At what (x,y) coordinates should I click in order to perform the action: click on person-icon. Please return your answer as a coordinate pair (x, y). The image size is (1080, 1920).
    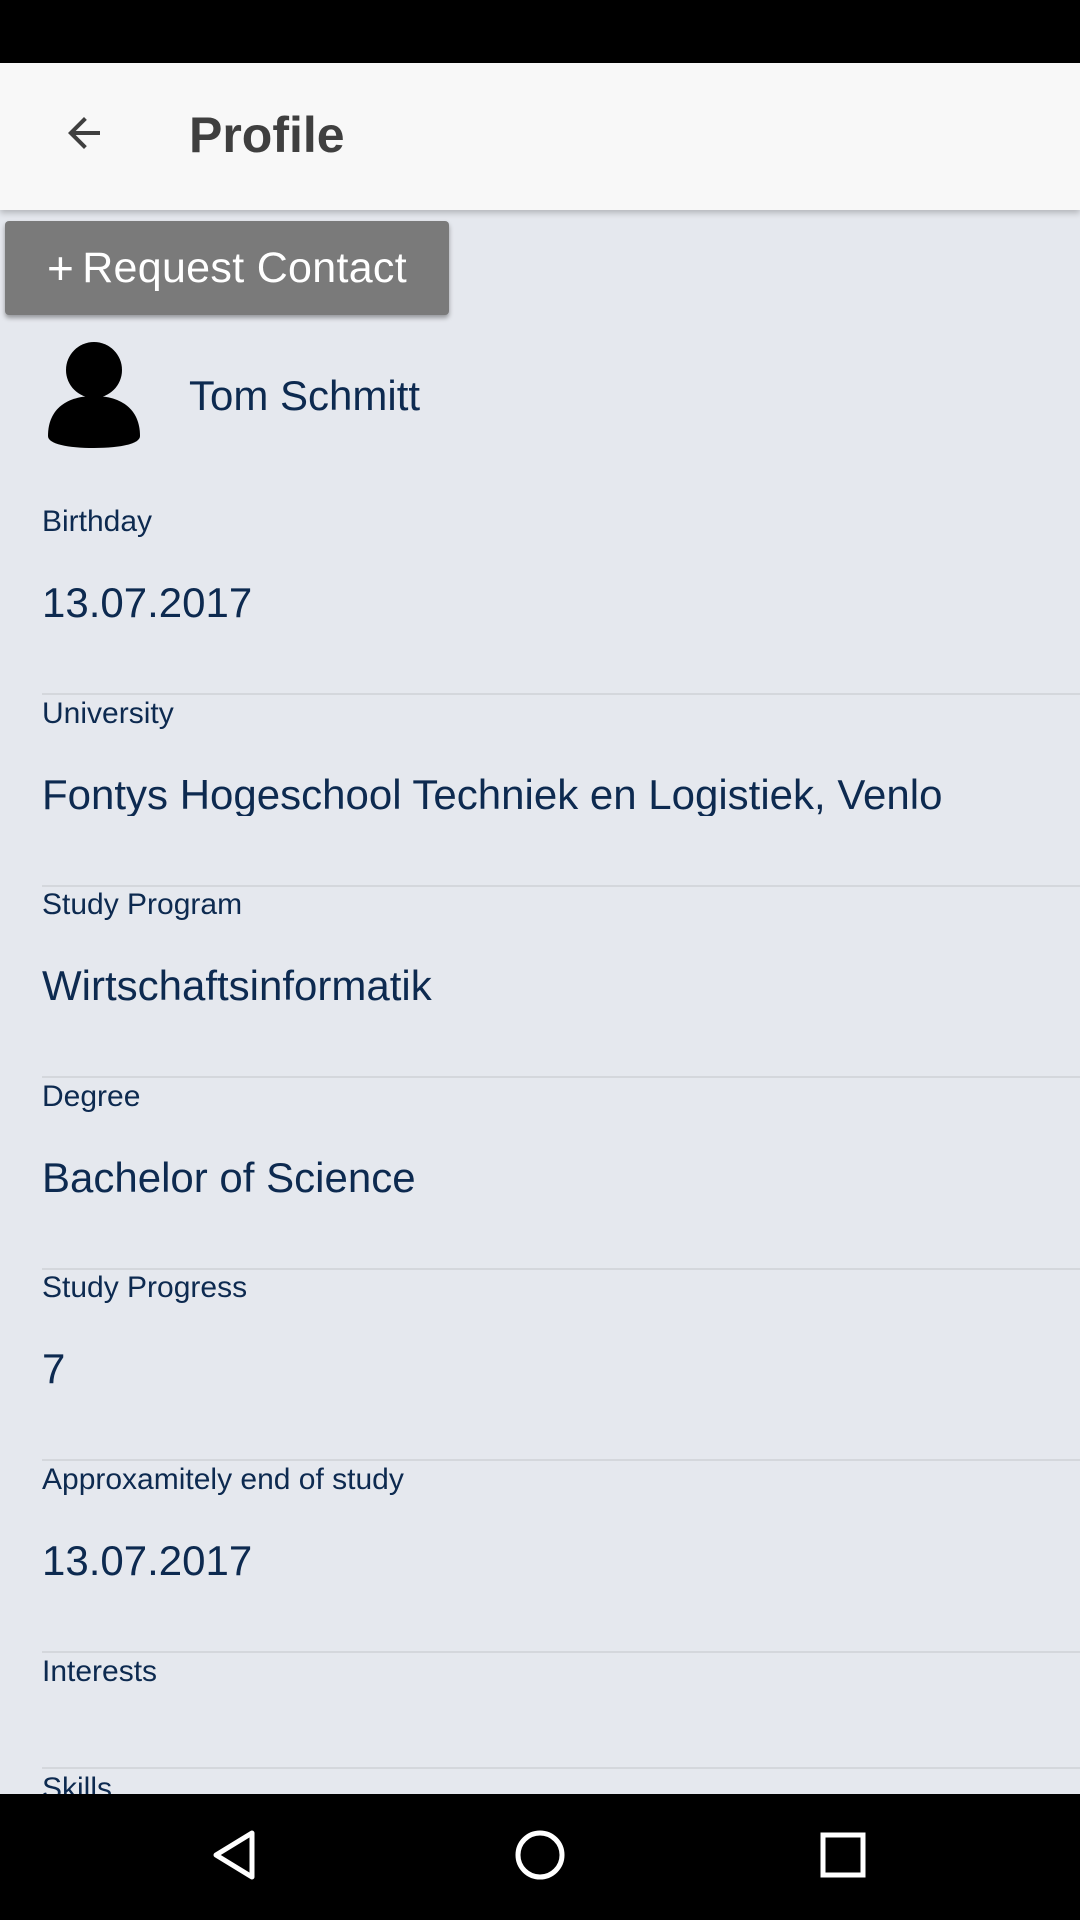
    Looking at the image, I should click on (94, 397).